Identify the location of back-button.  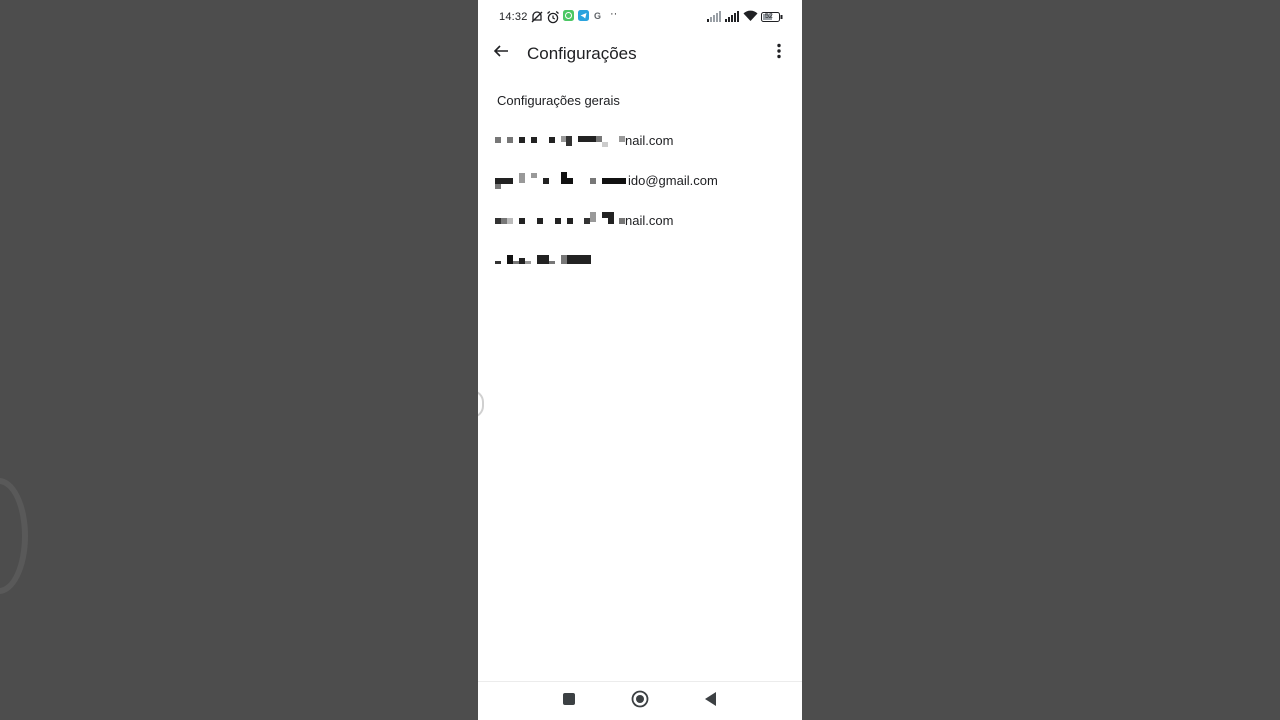
(501, 53).